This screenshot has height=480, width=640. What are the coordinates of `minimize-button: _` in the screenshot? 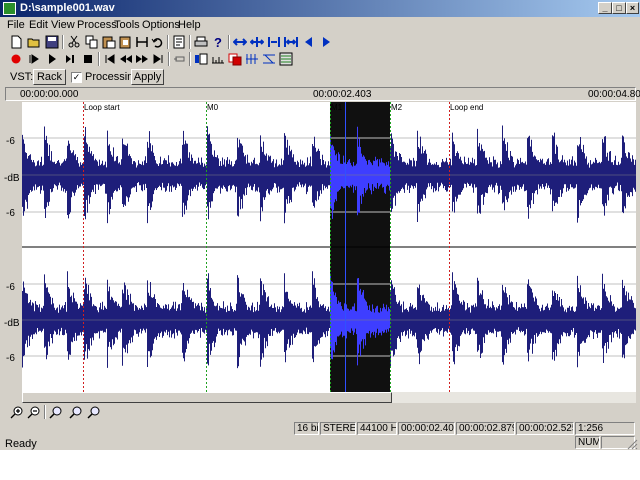 It's located at (605, 8).